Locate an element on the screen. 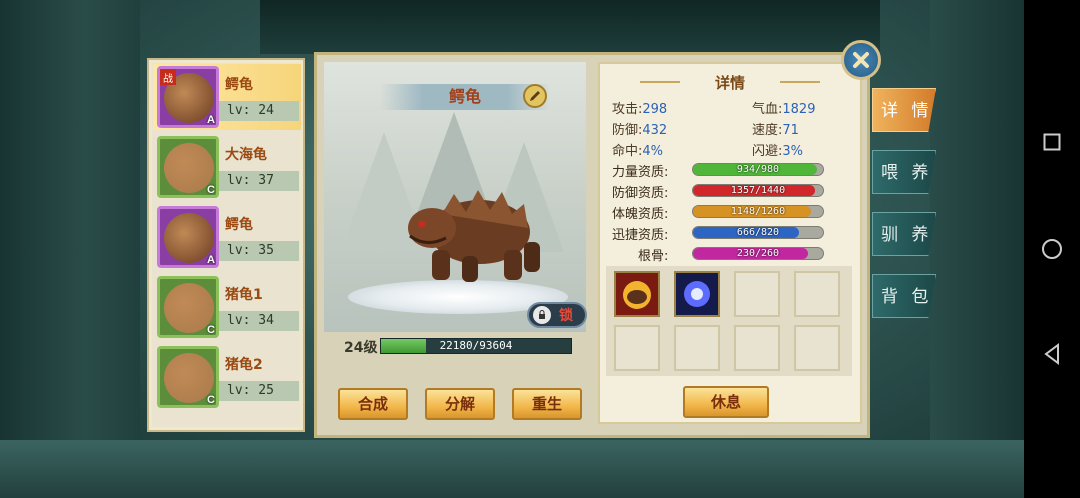  pet-list-level: lv: 37 is located at coordinates (259, 181).